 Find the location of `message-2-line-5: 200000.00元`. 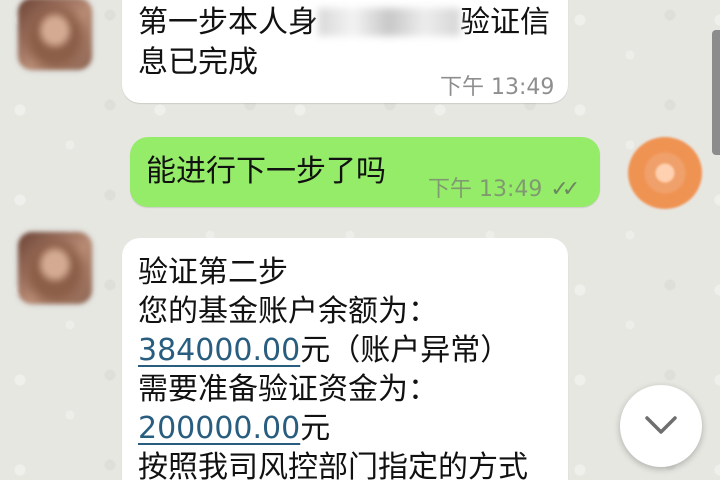

message-2-line-5: 200000.00元 is located at coordinates (234, 429).